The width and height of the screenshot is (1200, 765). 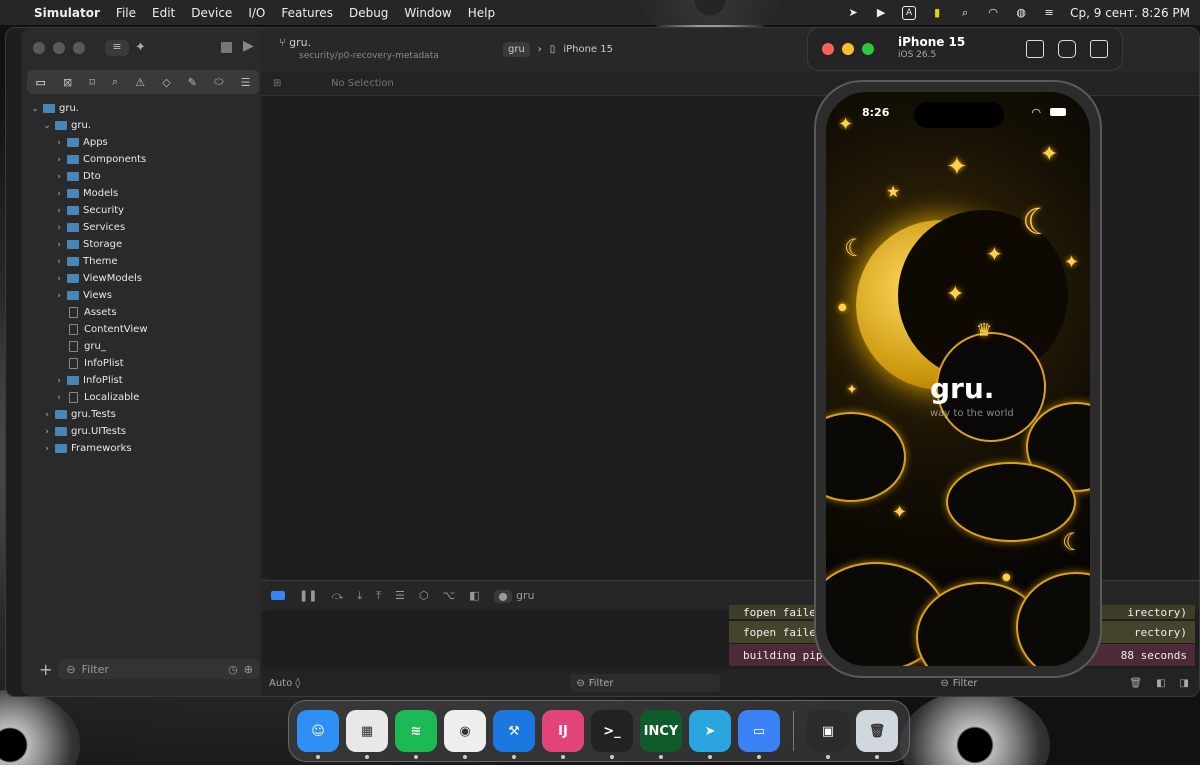 I want to click on pause-icon: ❚❚, so click(x=308, y=595).